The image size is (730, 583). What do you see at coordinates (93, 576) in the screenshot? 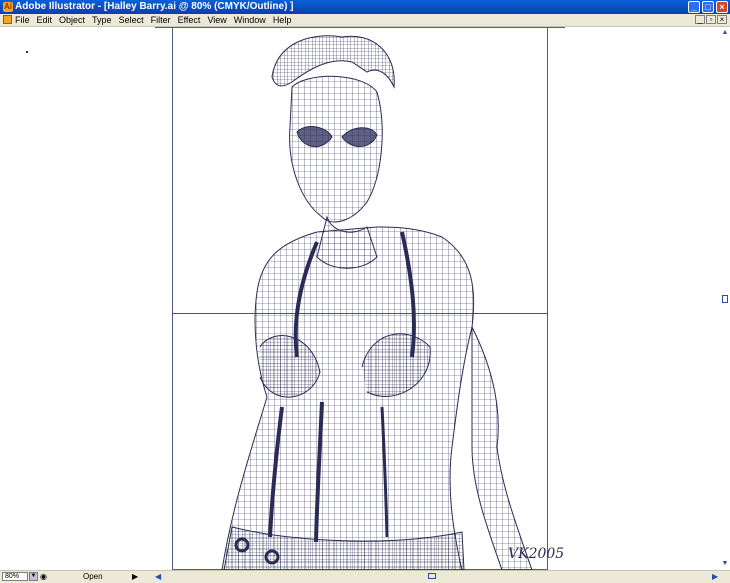
I see `status-text: Open` at bounding box center [93, 576].